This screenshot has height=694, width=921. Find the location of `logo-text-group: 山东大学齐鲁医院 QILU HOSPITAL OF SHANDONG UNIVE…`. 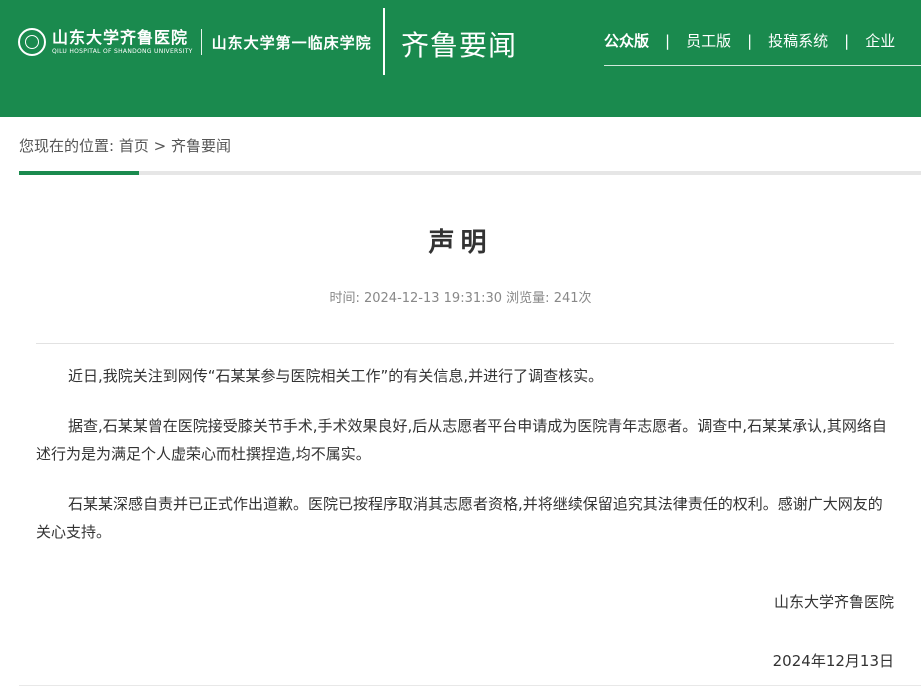

logo-text-group: 山东大学齐鲁医院 QILU HOSPITAL OF SHANDONG UNIVE… is located at coordinates (122, 41).